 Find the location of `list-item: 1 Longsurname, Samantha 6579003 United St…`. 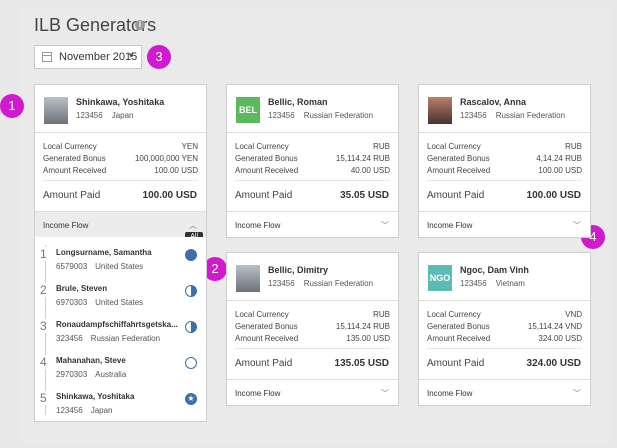

list-item: 1 Longsurname, Samantha 6579003 United St… is located at coordinates (120, 265).